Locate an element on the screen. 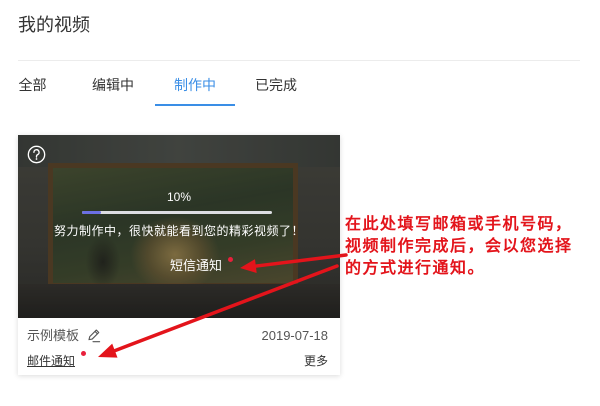  sms-notify-dot is located at coordinates (230, 259).